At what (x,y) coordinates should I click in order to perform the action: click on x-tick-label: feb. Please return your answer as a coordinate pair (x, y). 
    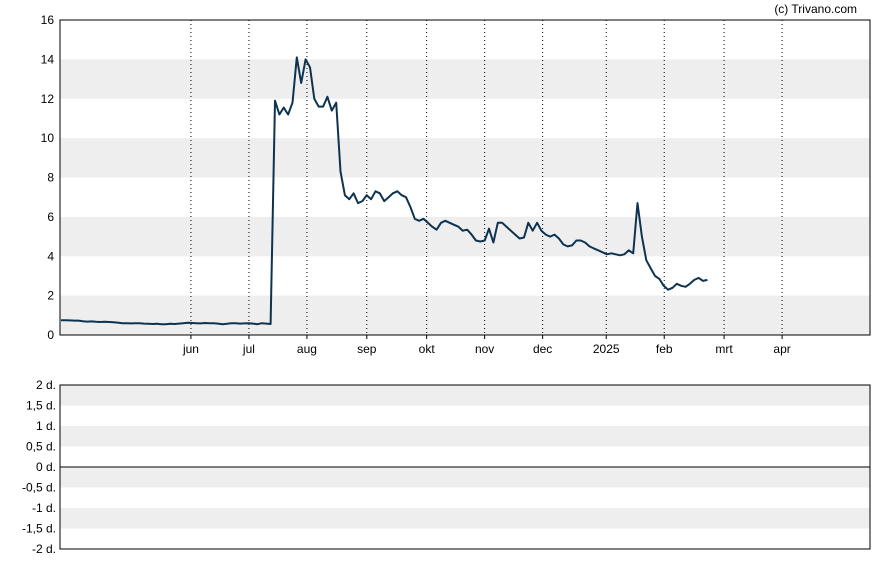
    Looking at the image, I should click on (664, 349).